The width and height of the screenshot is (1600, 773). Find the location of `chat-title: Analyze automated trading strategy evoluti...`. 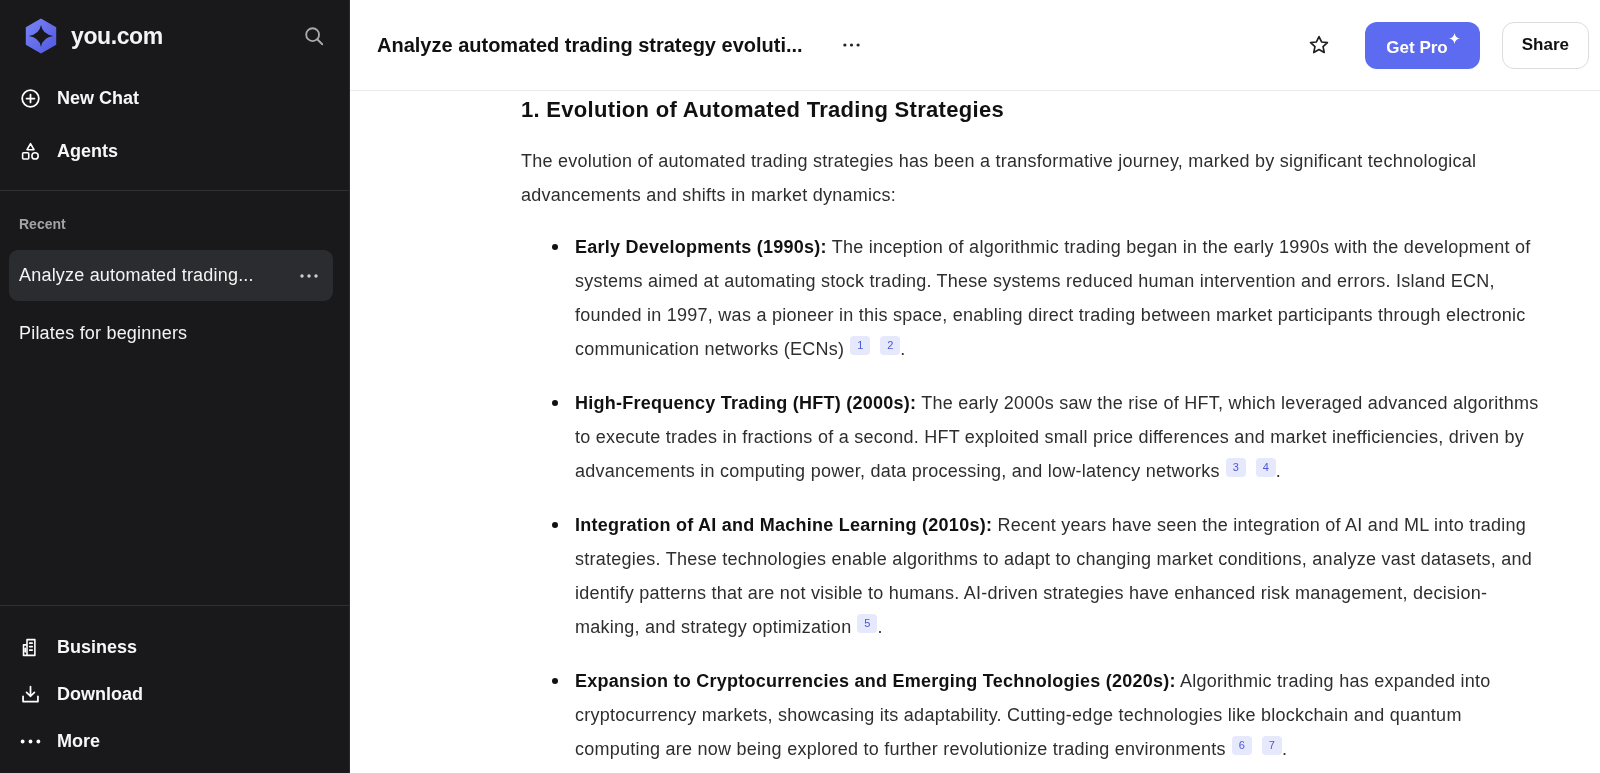

chat-title: Analyze automated trading strategy evoluti... is located at coordinates (590, 45).